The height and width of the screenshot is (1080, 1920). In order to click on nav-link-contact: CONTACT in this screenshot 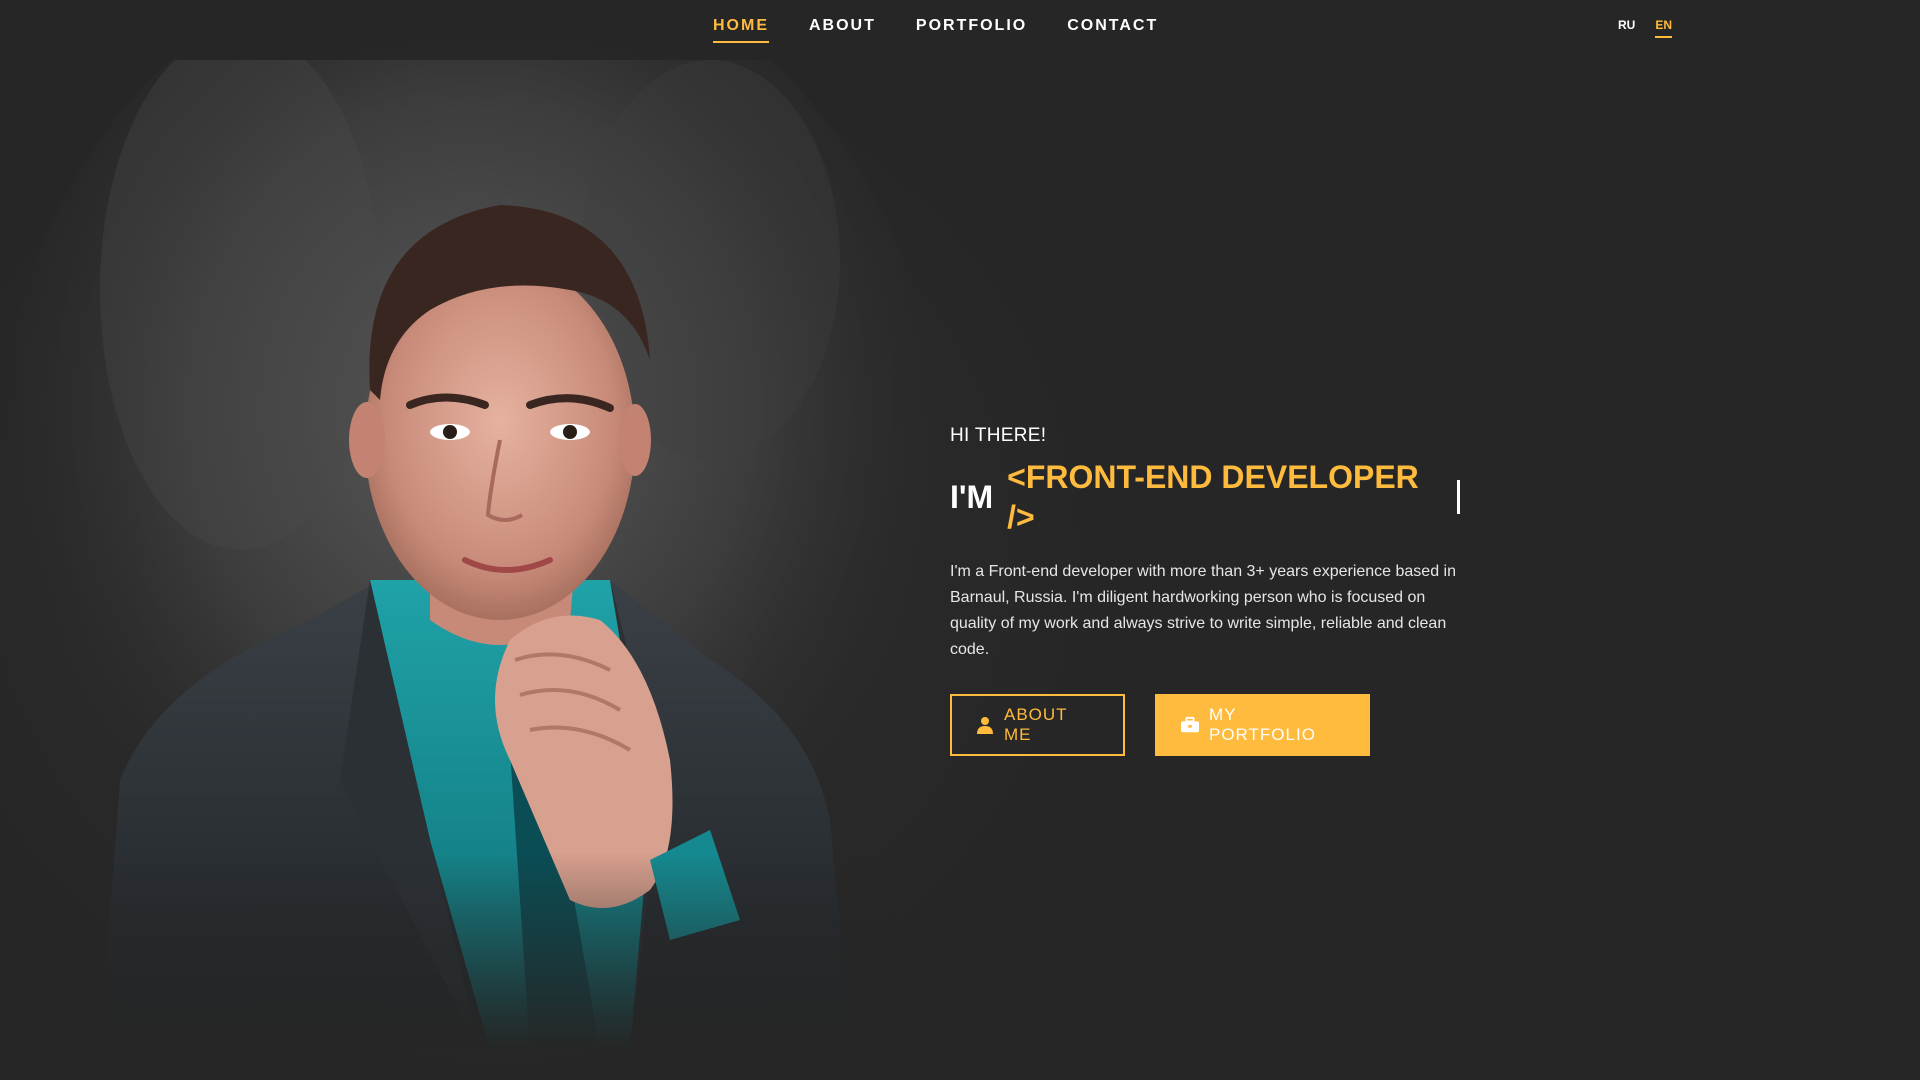, I will do `click(1112, 28)`.